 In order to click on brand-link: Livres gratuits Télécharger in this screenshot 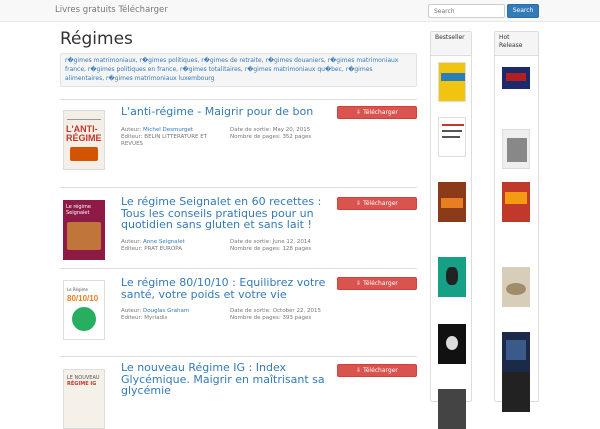, I will do `click(111, 10)`.